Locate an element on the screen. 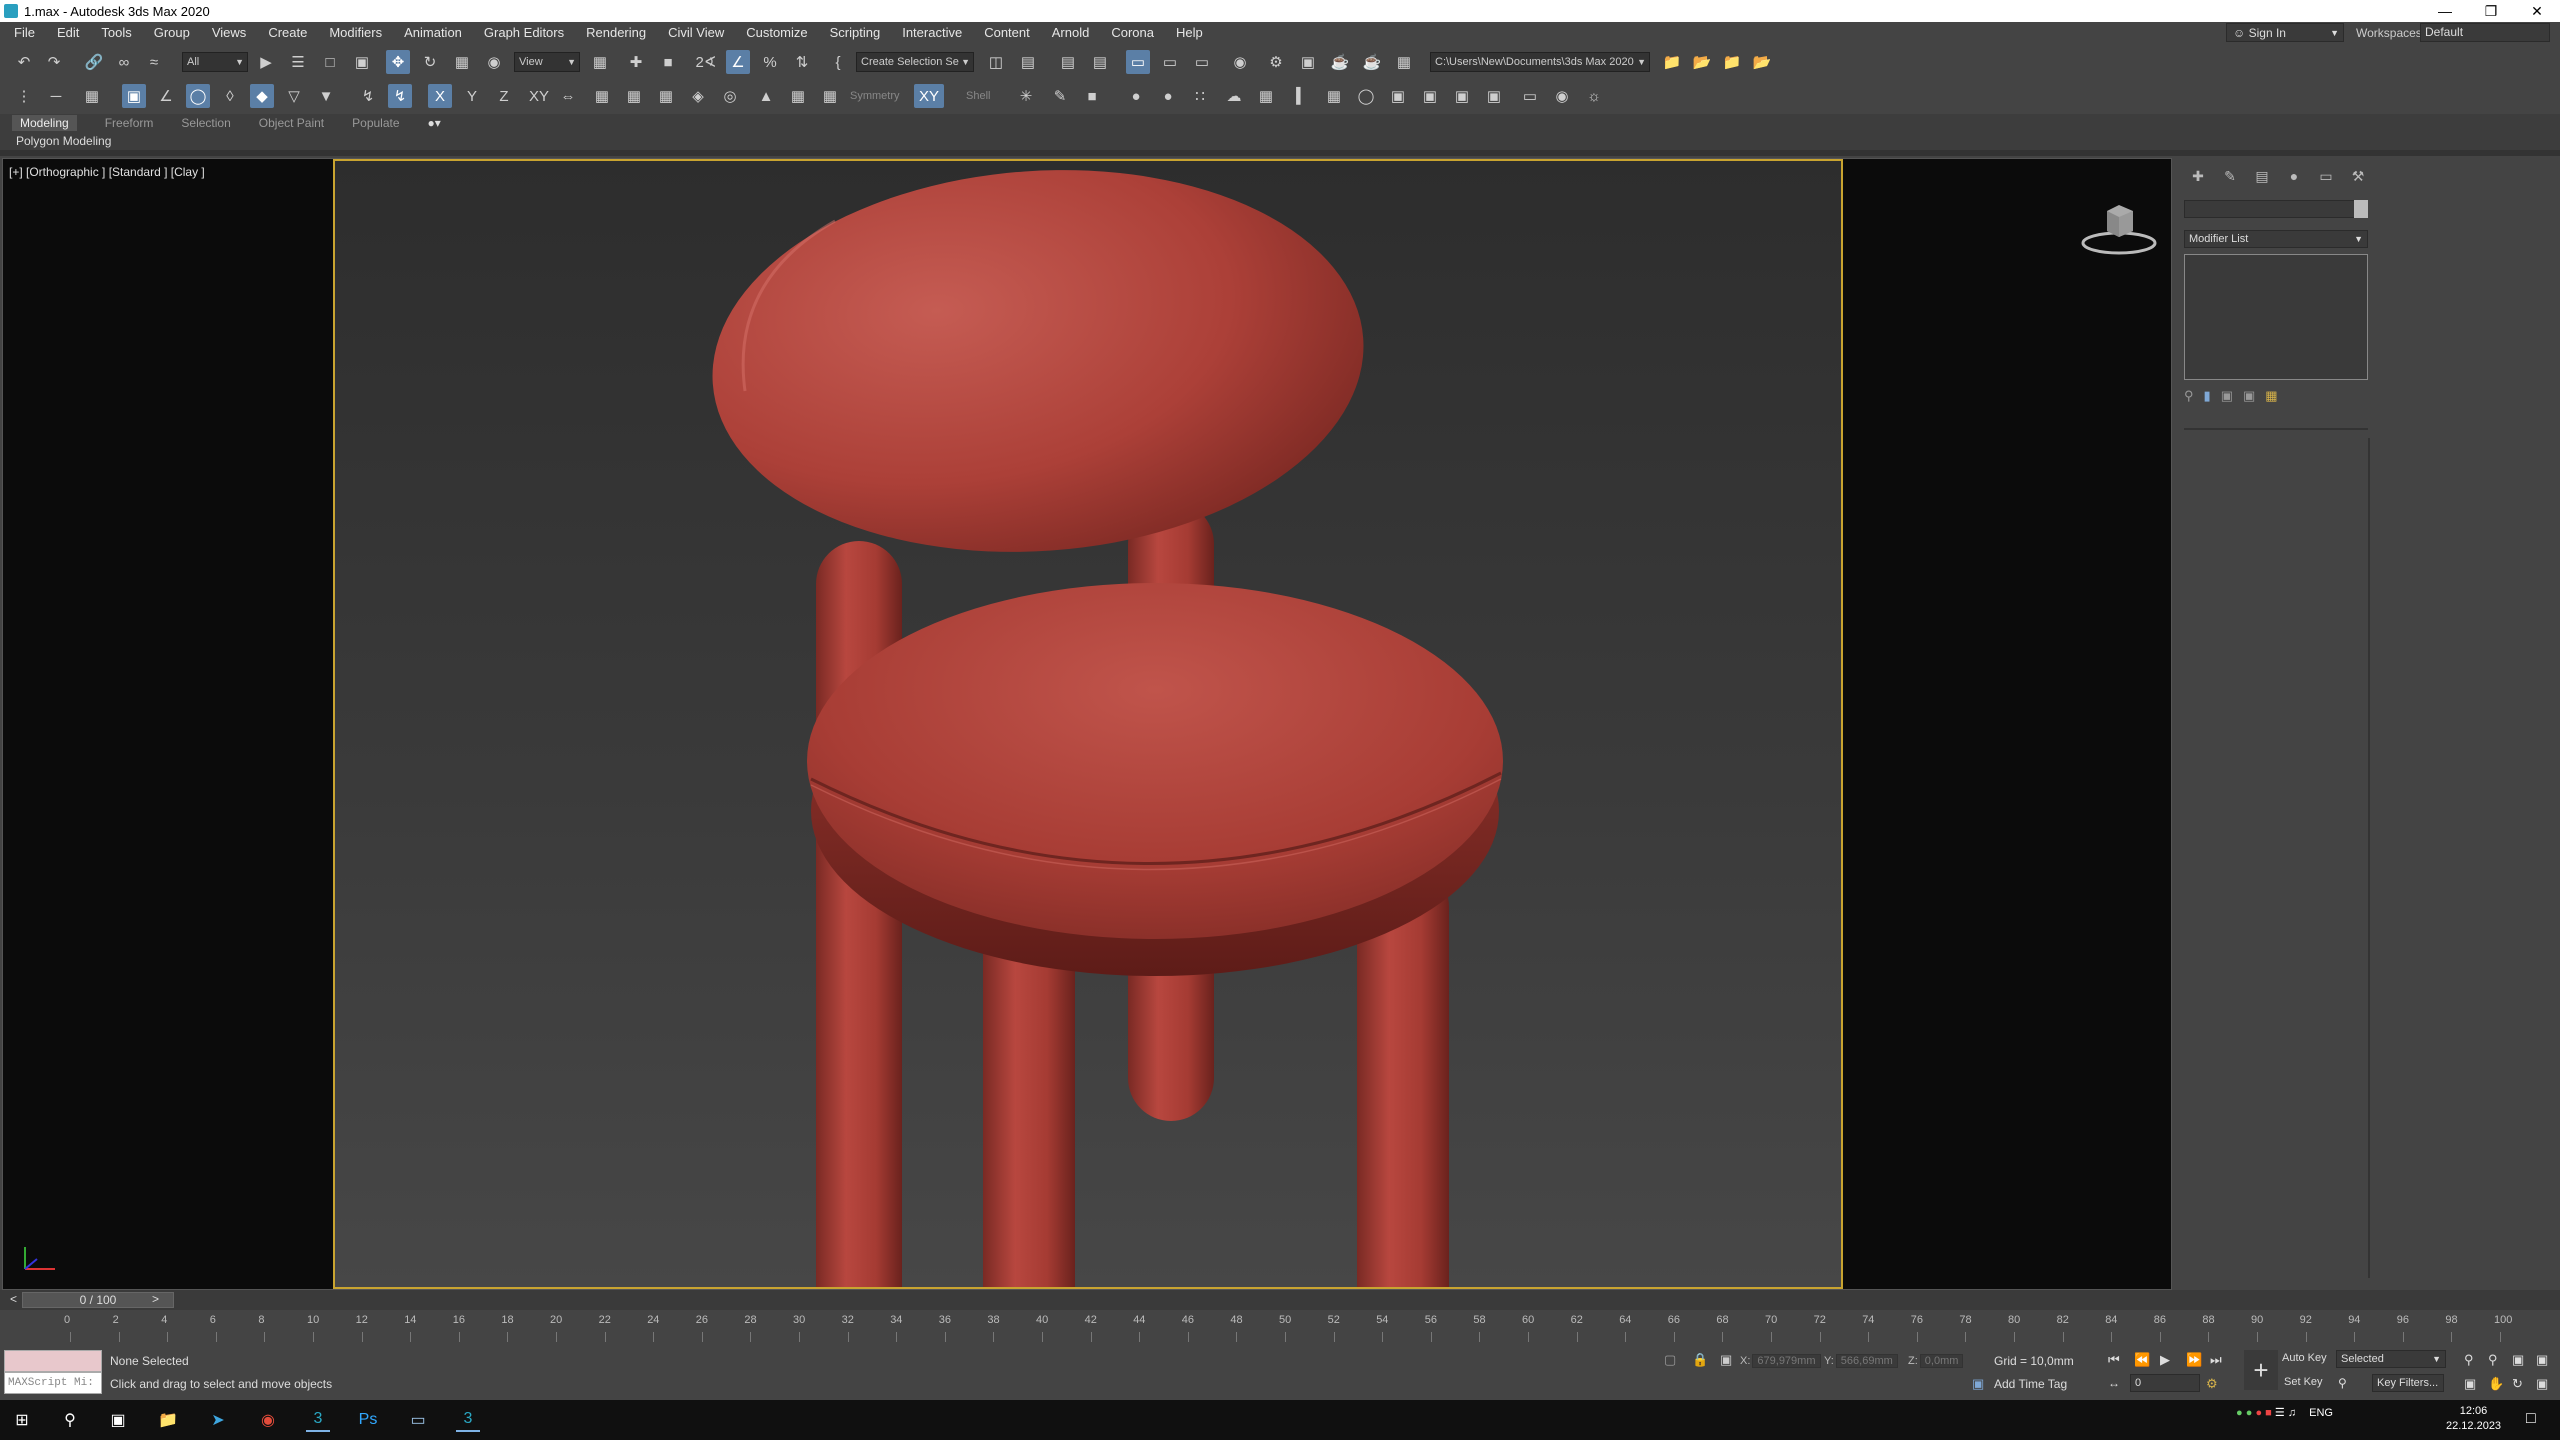 The image size is (2560, 1440). grow-icon: ▼ is located at coordinates (326, 96).